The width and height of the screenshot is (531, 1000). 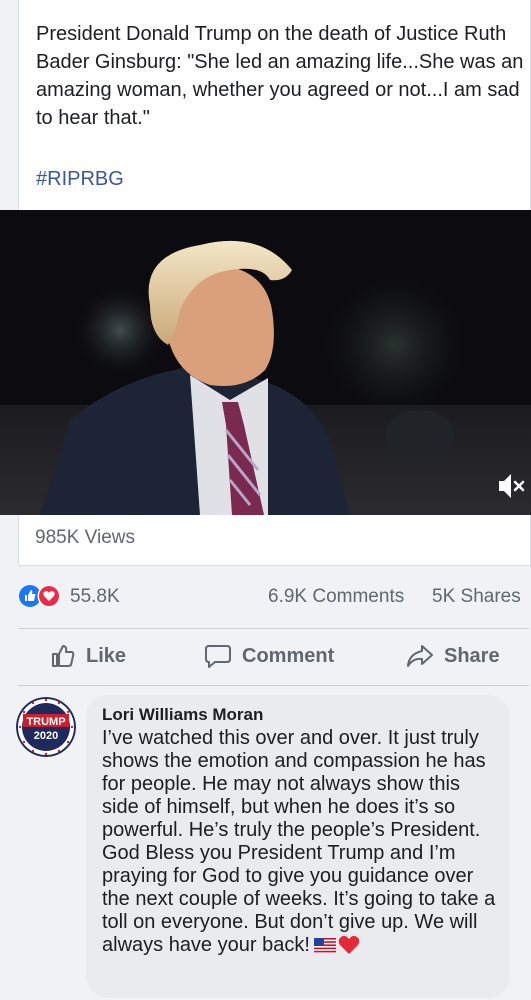 I want to click on comment-label: Comment, so click(x=288, y=655).